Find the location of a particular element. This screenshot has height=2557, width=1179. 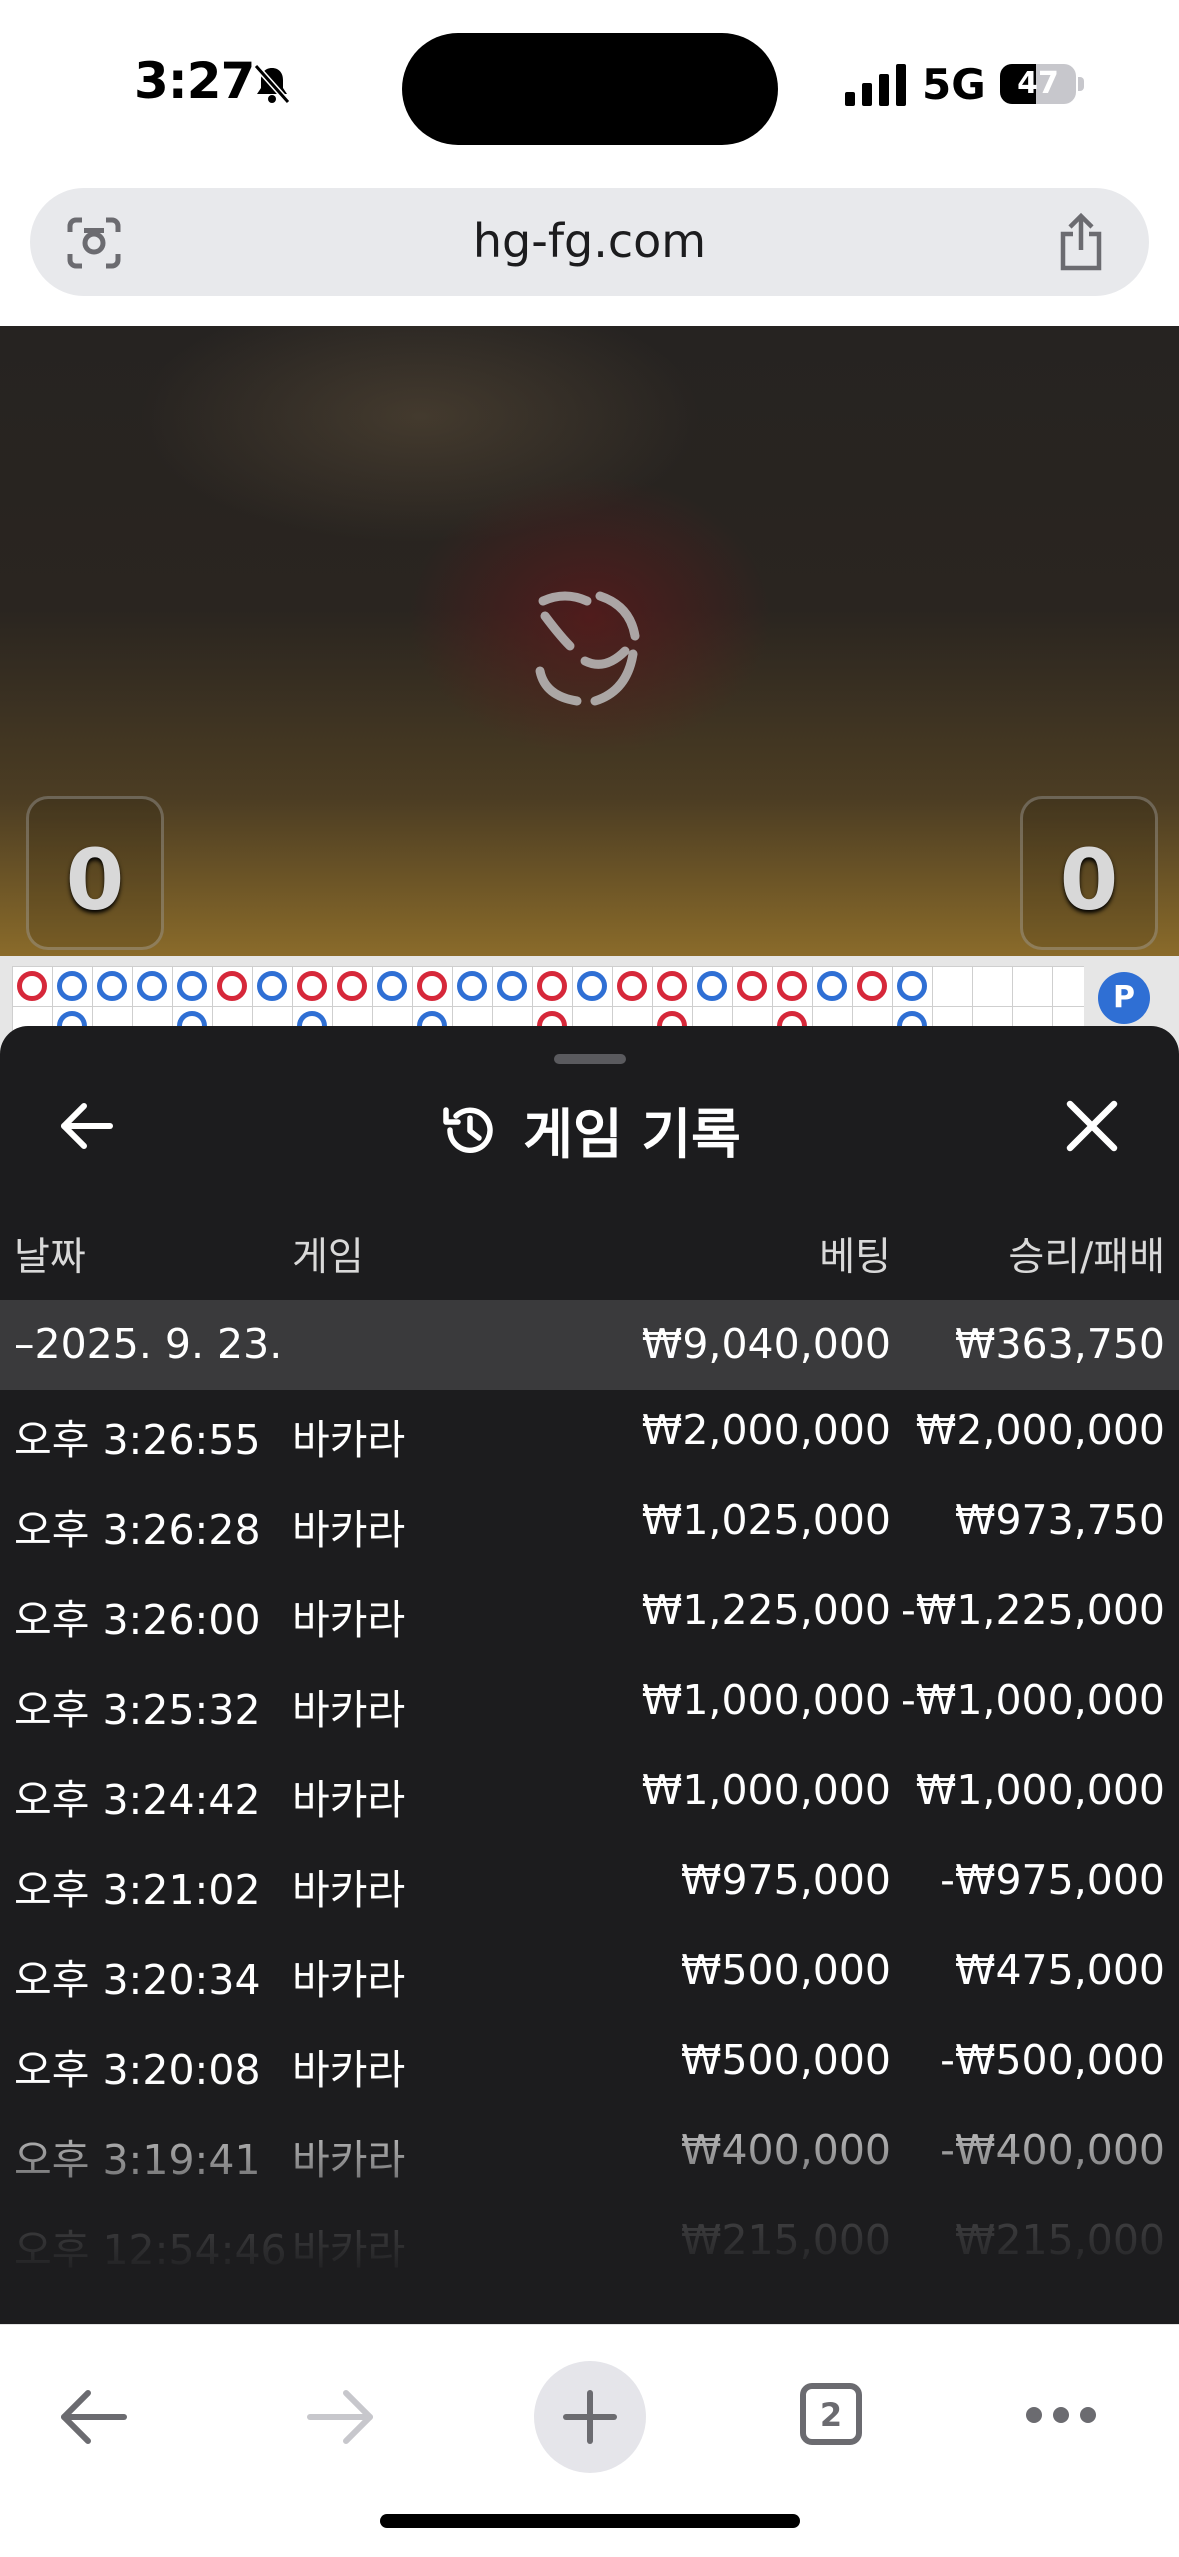

banker-score: 0 is located at coordinates (1089, 880).